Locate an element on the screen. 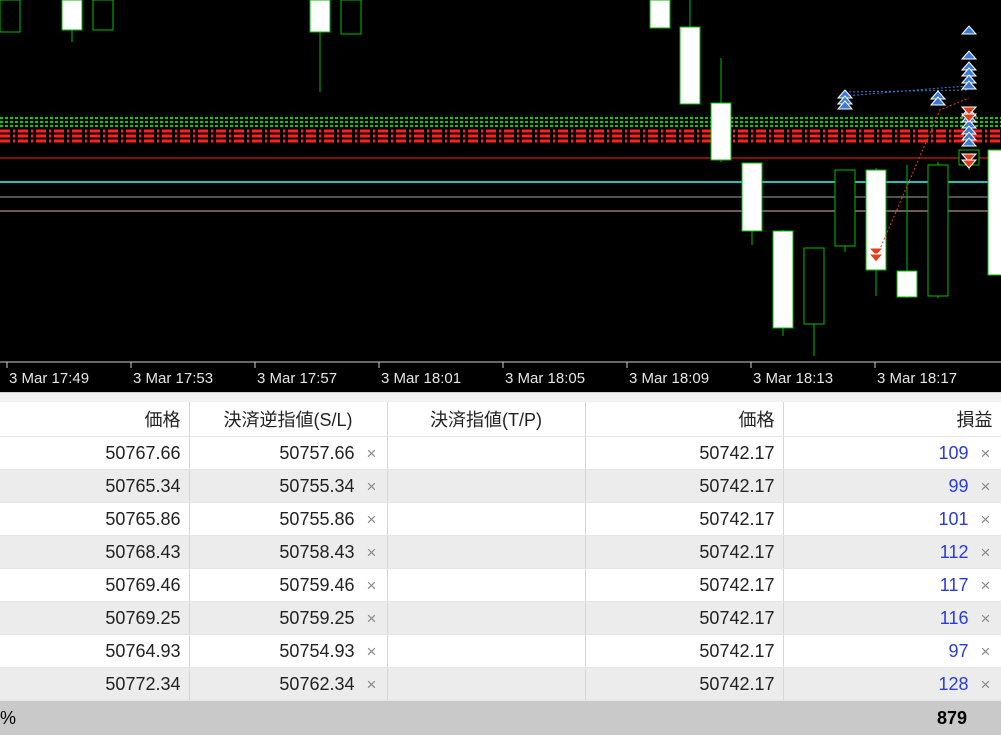 The image size is (1001, 735). time-label: 3 Mar 18:09 is located at coordinates (669, 378).